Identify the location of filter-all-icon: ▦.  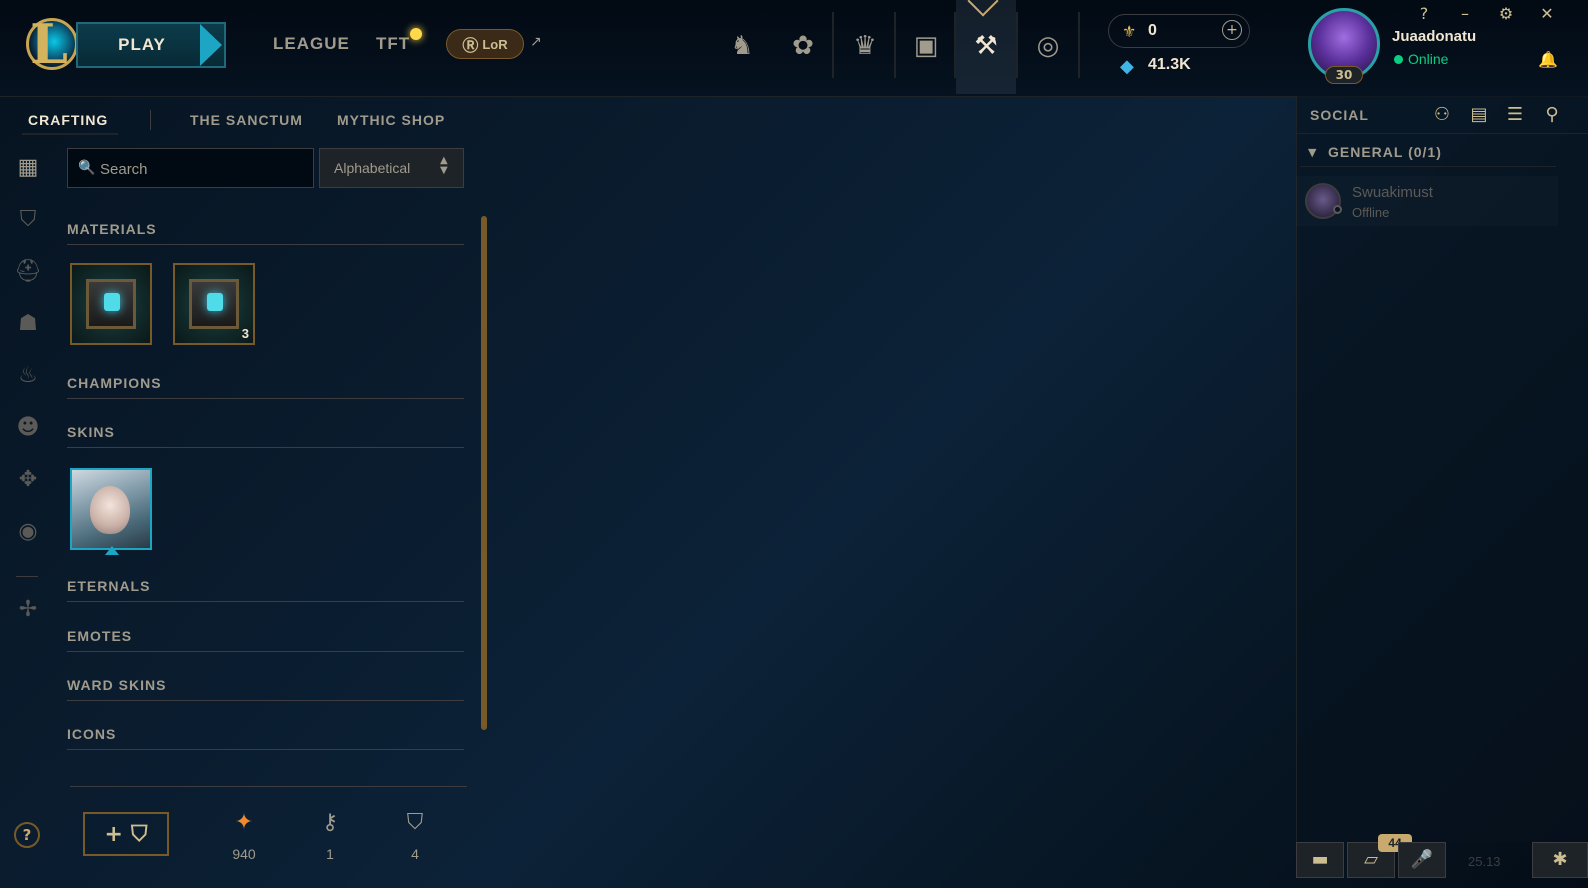
(28, 168).